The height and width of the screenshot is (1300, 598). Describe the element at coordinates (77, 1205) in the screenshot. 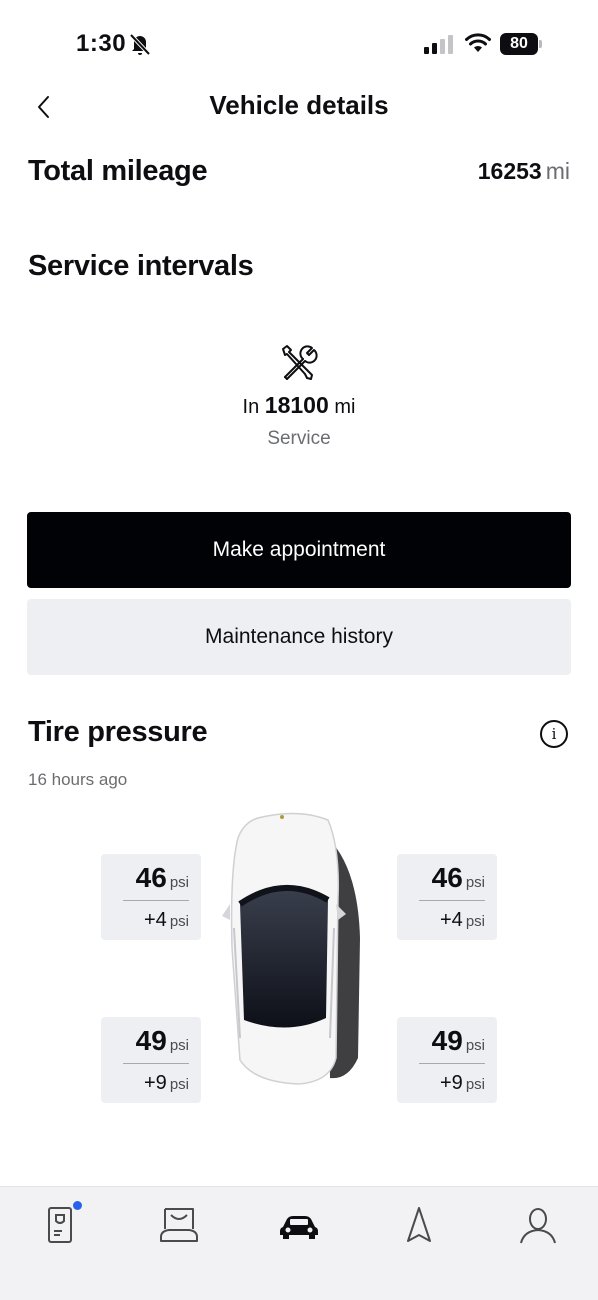

I see `notification-badge` at that location.